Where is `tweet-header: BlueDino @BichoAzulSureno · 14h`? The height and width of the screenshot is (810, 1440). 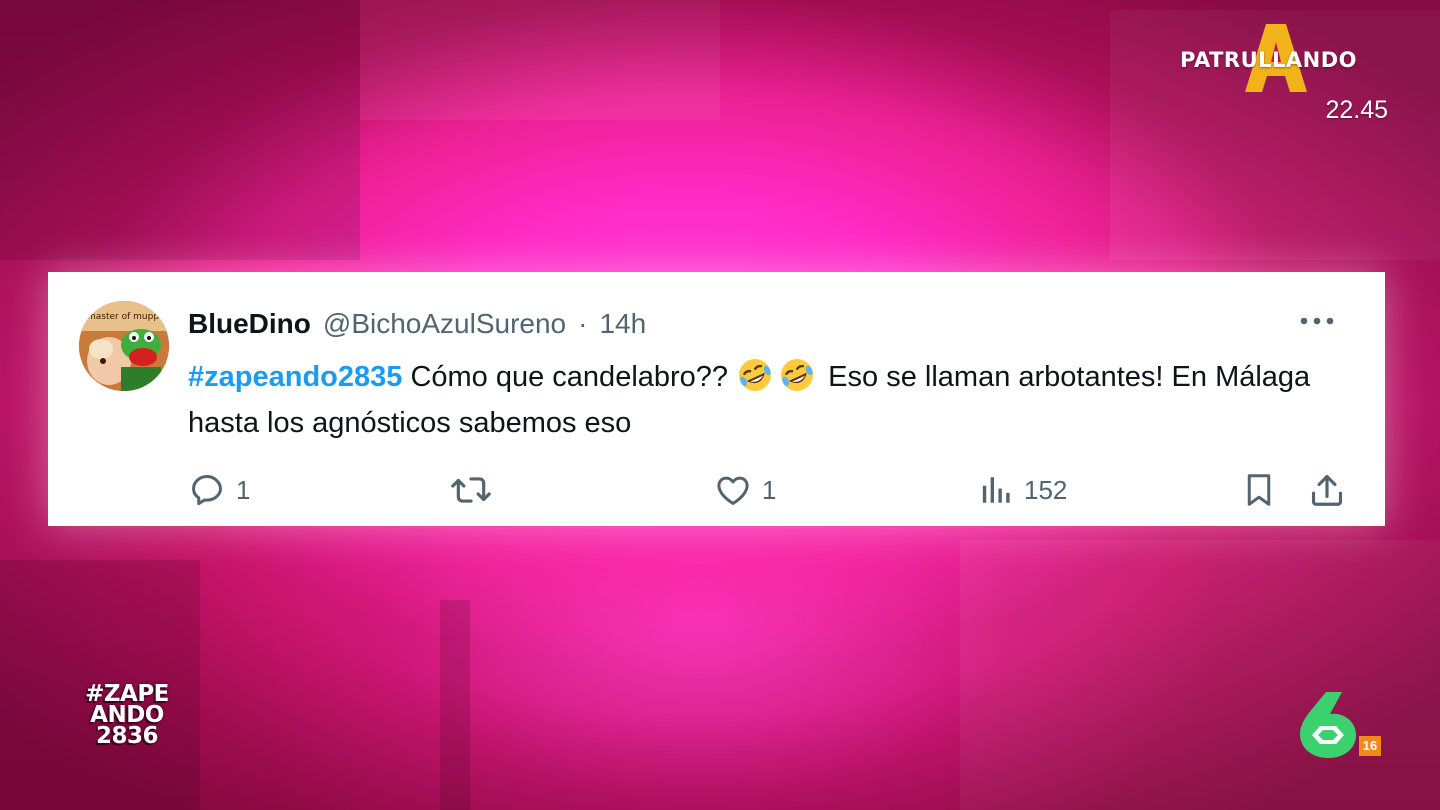 tweet-header: BlueDino @BichoAzulSureno · 14h is located at coordinates (417, 324).